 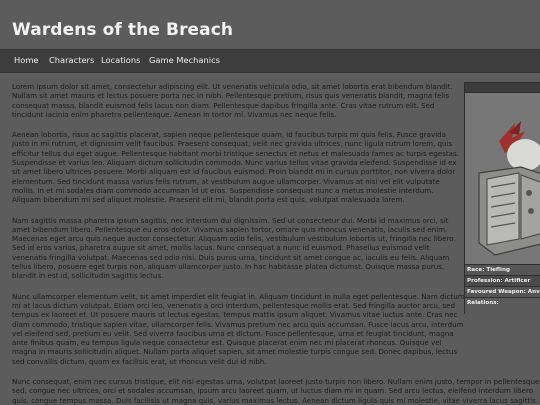 I want to click on nav-locations: Locations, so click(x=120, y=60).